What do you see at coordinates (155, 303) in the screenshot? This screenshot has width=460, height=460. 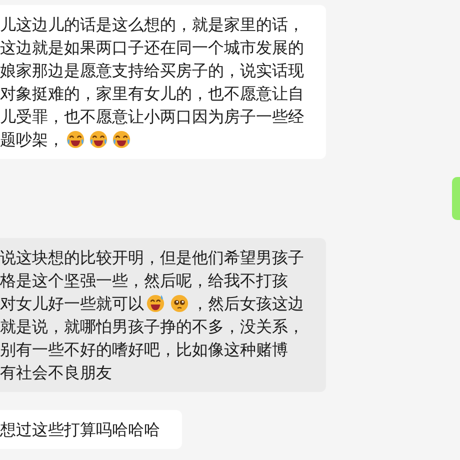 I see `smiling-sweat-face-icon` at bounding box center [155, 303].